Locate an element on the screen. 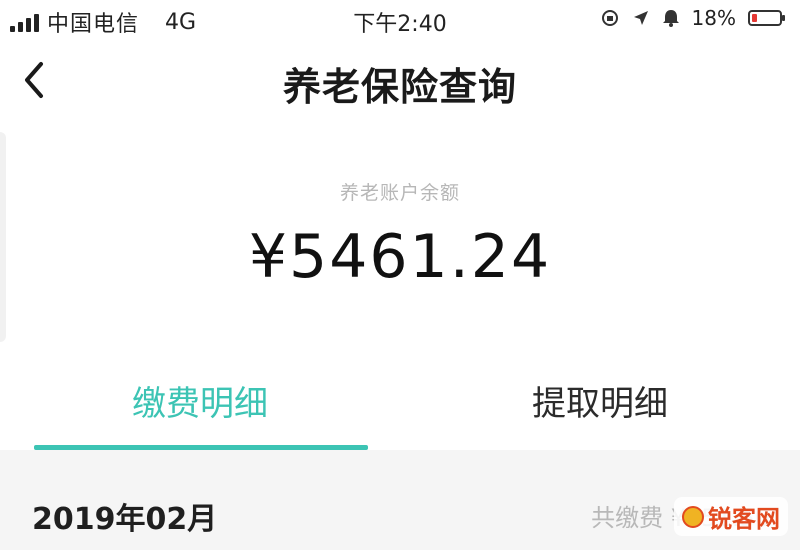  balance-amount: ¥5461.24 is located at coordinates (400, 257).